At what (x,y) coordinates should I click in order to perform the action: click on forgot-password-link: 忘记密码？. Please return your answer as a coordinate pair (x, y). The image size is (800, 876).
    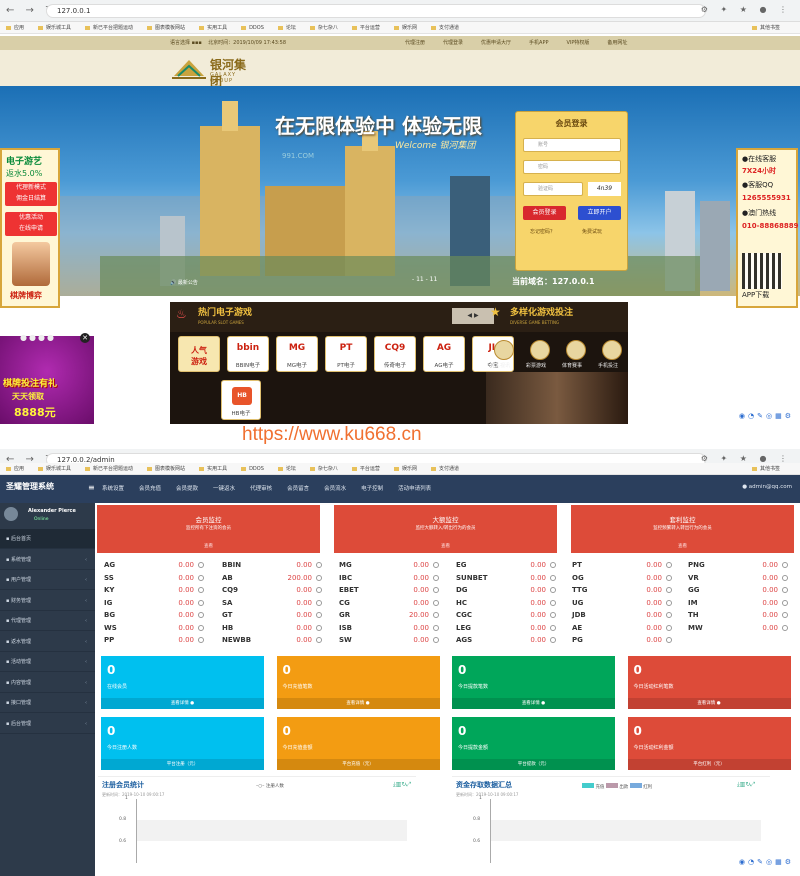
    Looking at the image, I should click on (542, 231).